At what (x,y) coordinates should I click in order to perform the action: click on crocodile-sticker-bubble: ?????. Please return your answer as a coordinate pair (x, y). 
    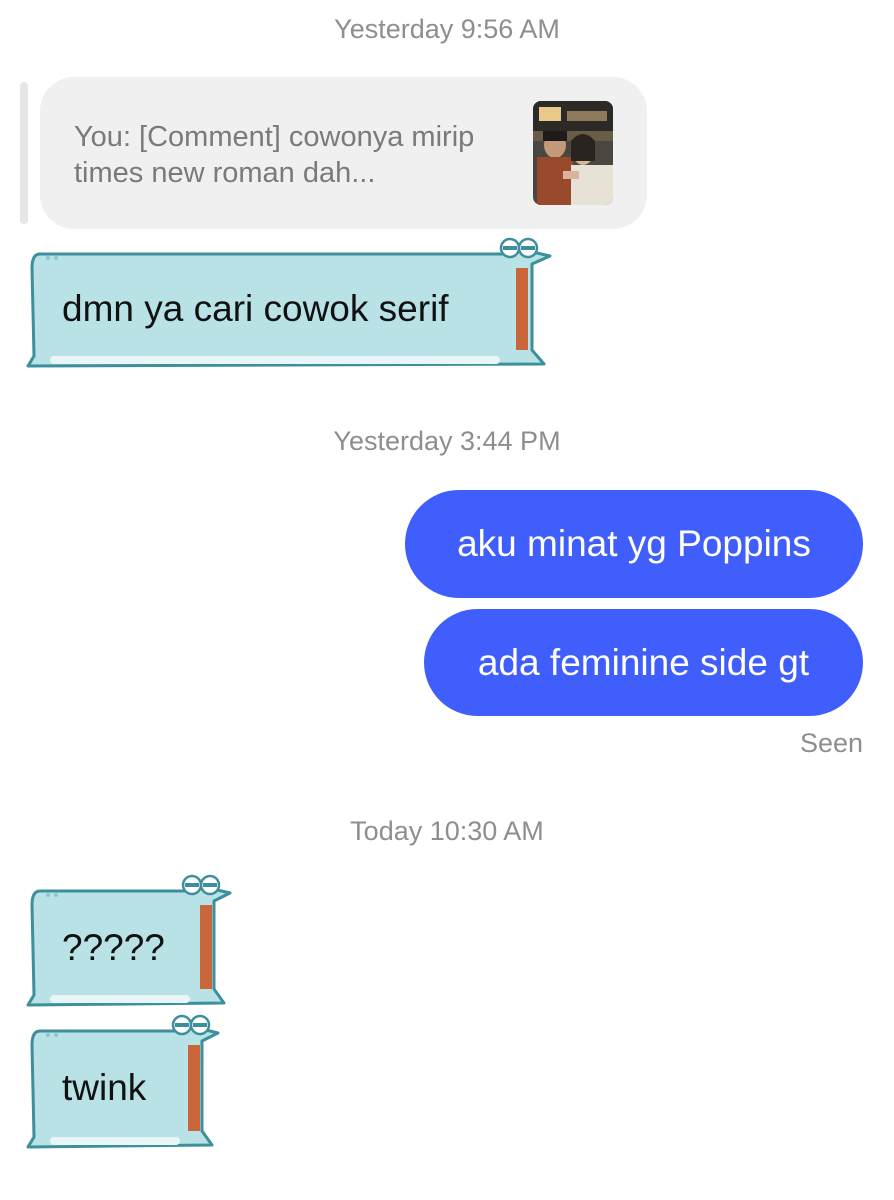
    Looking at the image, I should click on (126, 942).